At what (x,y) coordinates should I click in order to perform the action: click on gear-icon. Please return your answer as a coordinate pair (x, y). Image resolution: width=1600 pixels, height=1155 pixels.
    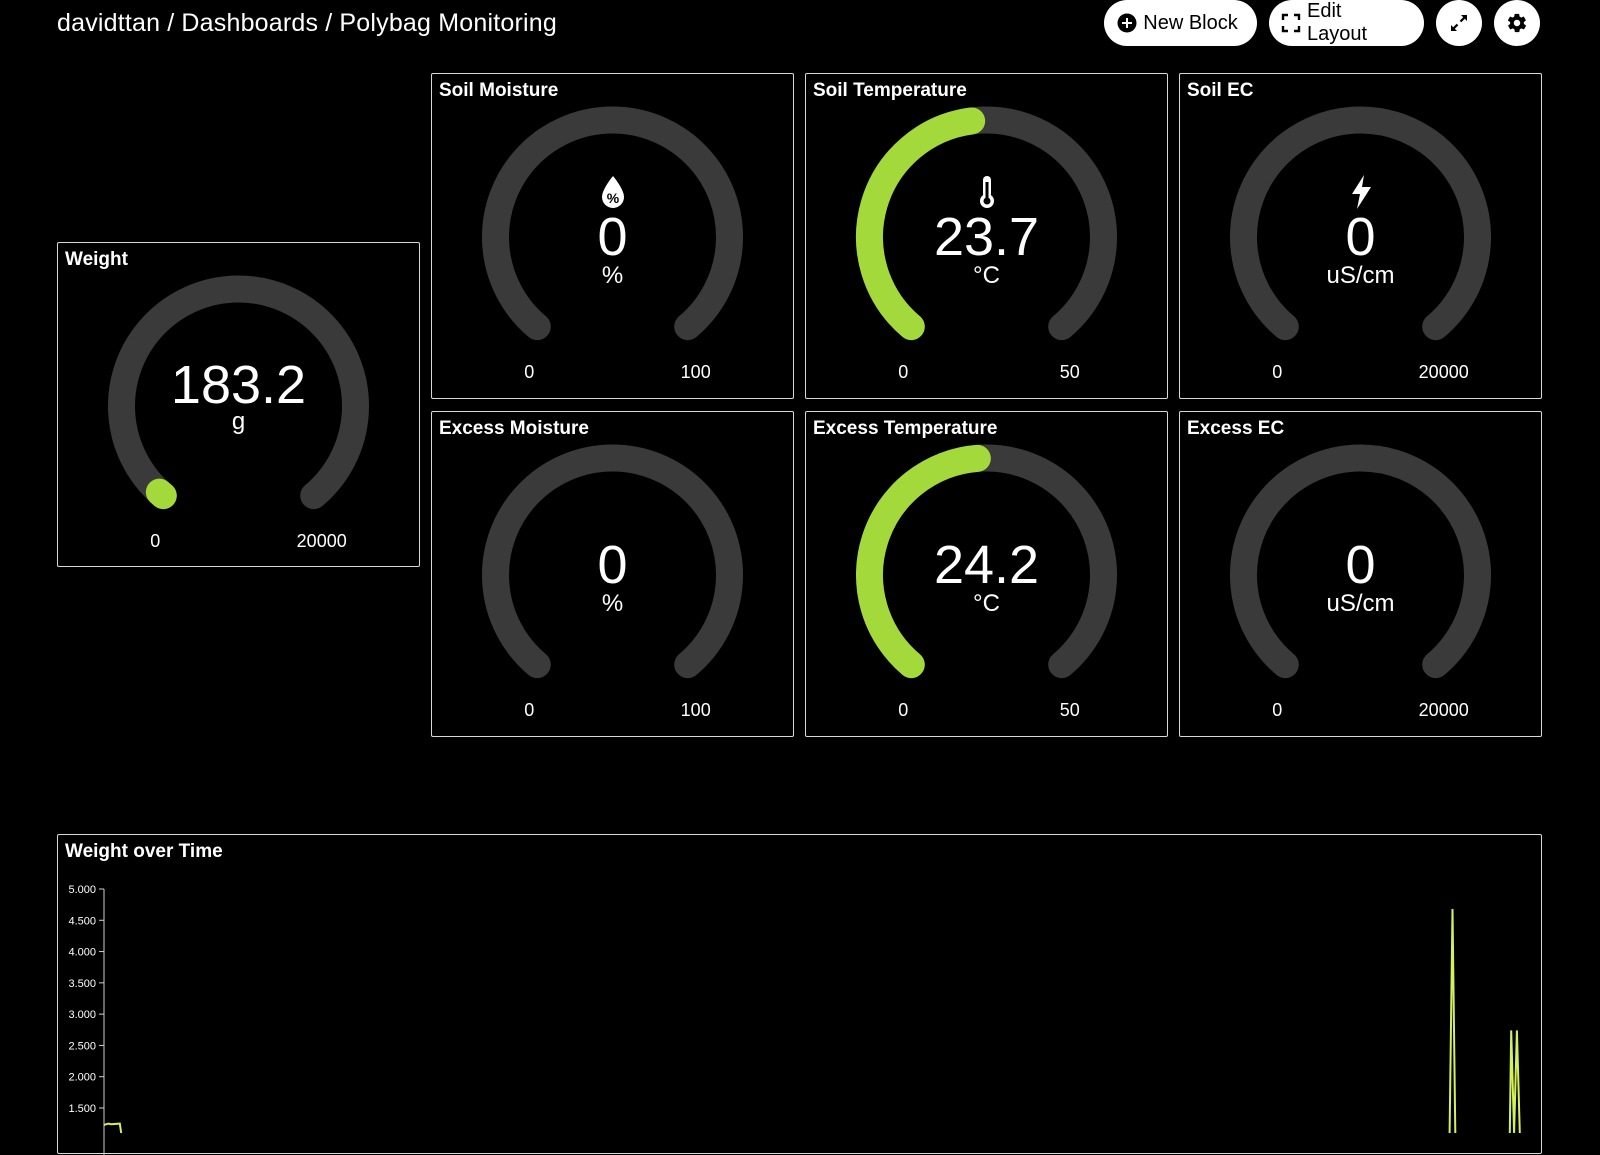
    Looking at the image, I should click on (1517, 23).